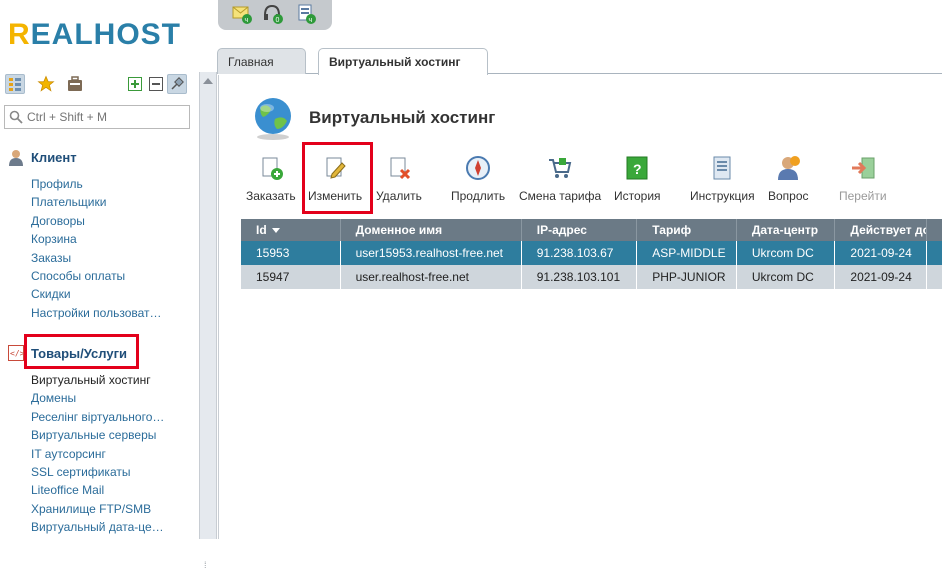  I want to click on question-button-label: Вопрос, so click(788, 196).